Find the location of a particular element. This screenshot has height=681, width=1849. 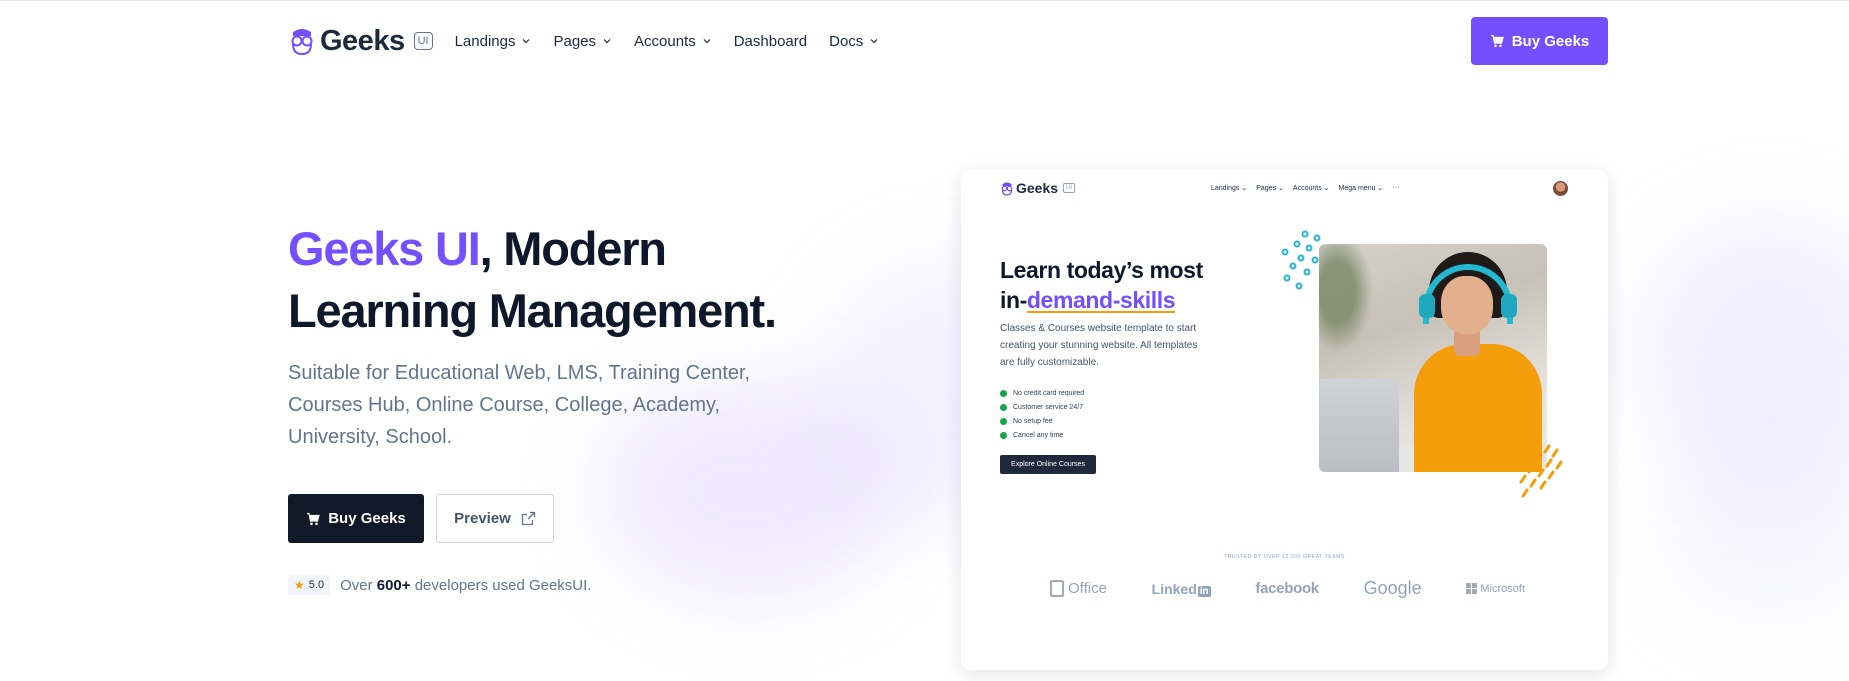

rating-text-after: developers used GeeksUI. is located at coordinates (501, 585).